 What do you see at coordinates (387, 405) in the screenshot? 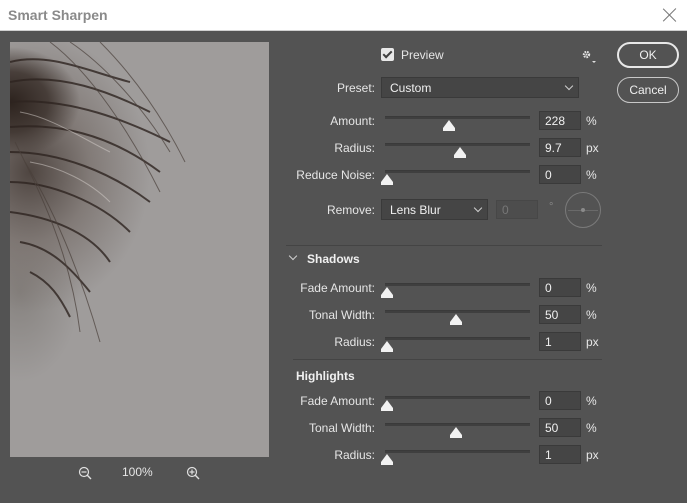
I see `highlights-fade-amount-thumb` at bounding box center [387, 405].